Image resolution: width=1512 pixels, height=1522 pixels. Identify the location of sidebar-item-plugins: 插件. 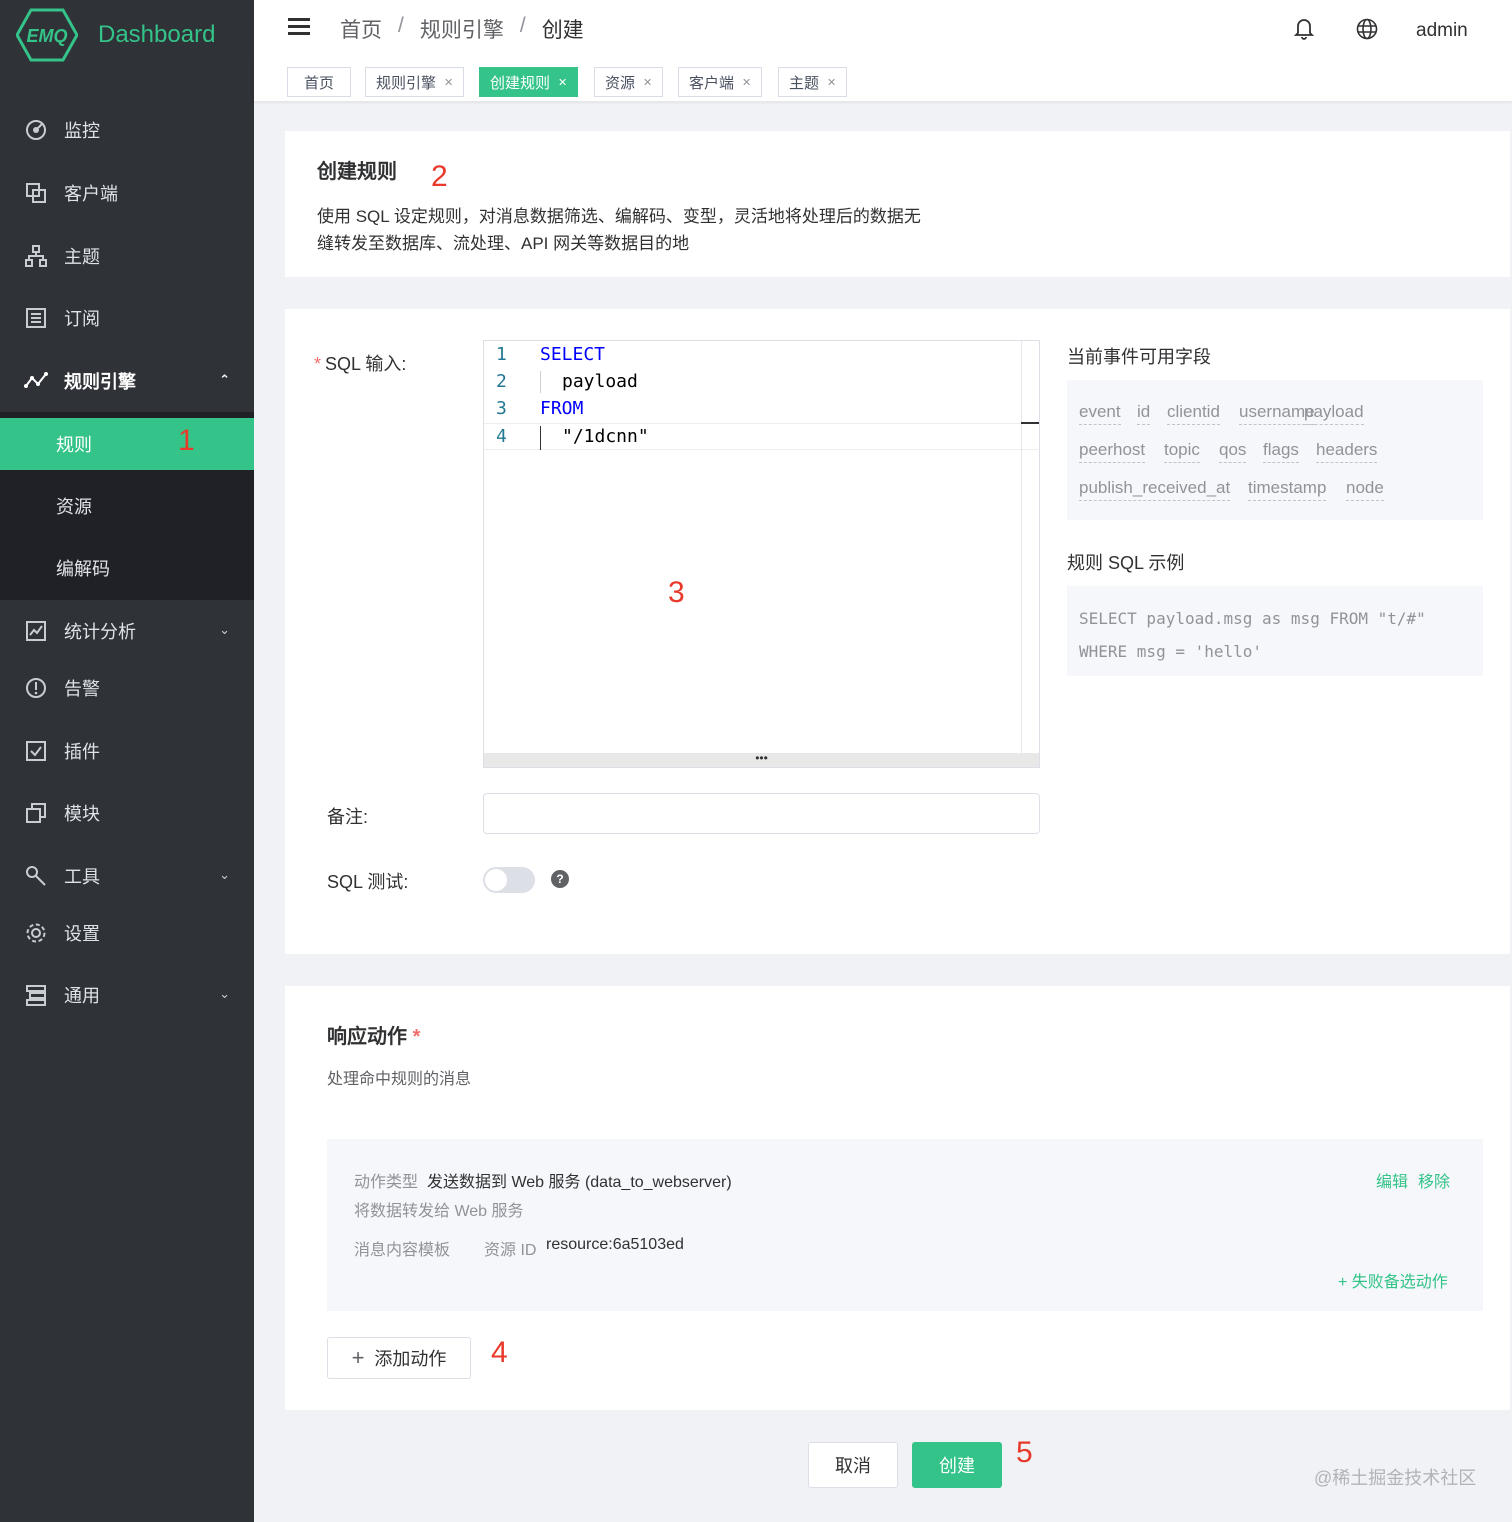
(127, 751).